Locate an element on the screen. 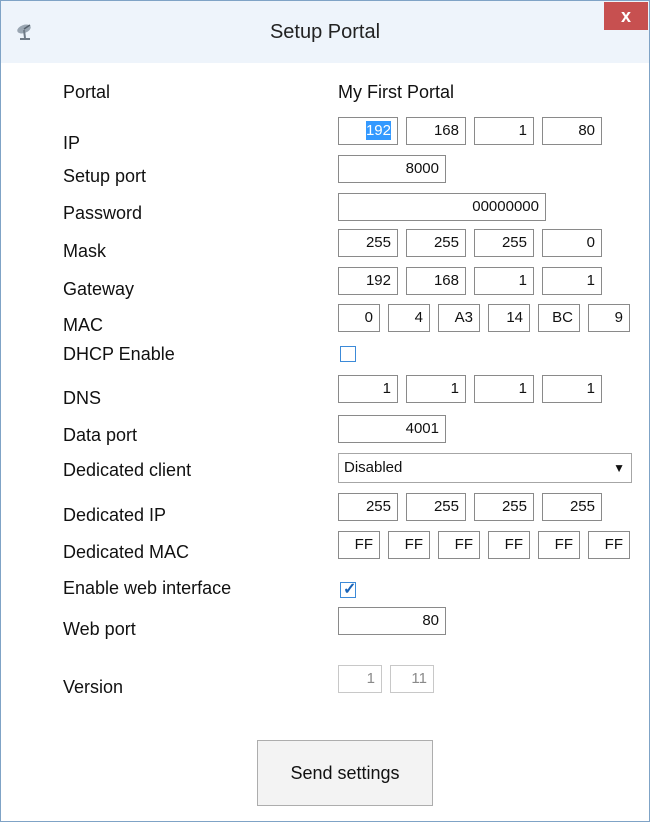 The image size is (650, 822). version-minor-field: 11 is located at coordinates (412, 679).